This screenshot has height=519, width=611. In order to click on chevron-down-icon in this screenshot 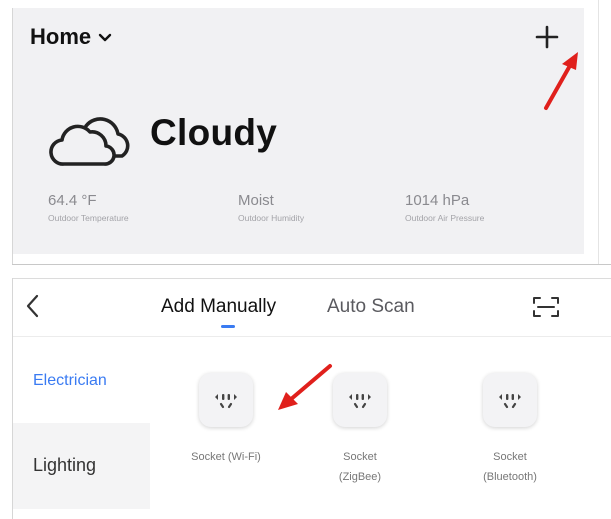, I will do `click(105, 37)`.